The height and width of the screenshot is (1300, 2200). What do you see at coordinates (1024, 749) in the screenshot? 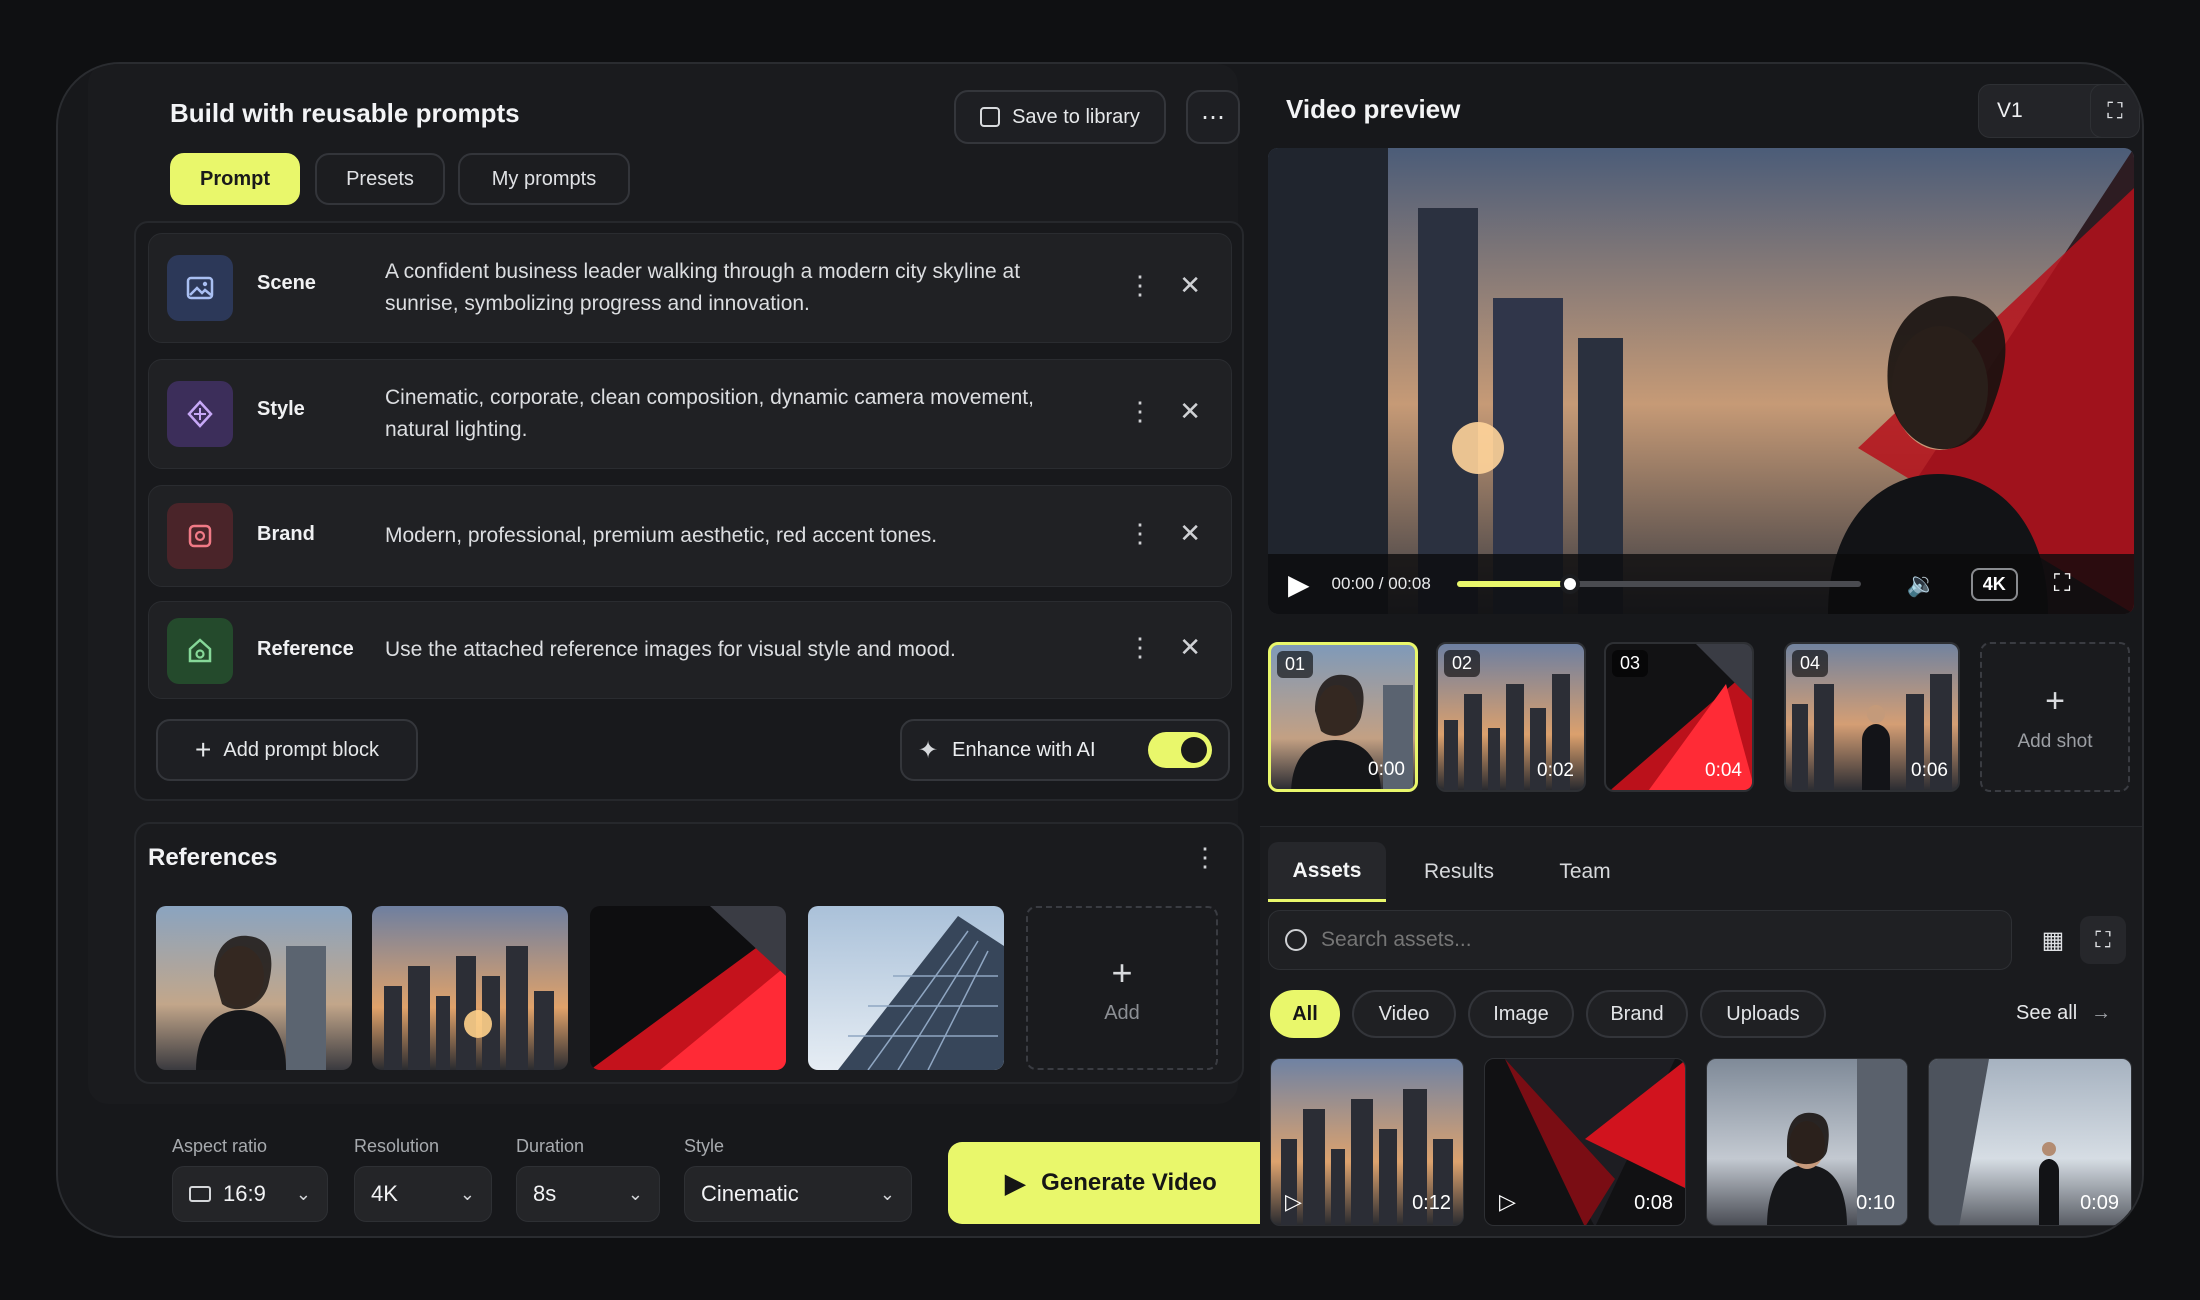
I see `enhance-label: Enhance with AI` at bounding box center [1024, 749].